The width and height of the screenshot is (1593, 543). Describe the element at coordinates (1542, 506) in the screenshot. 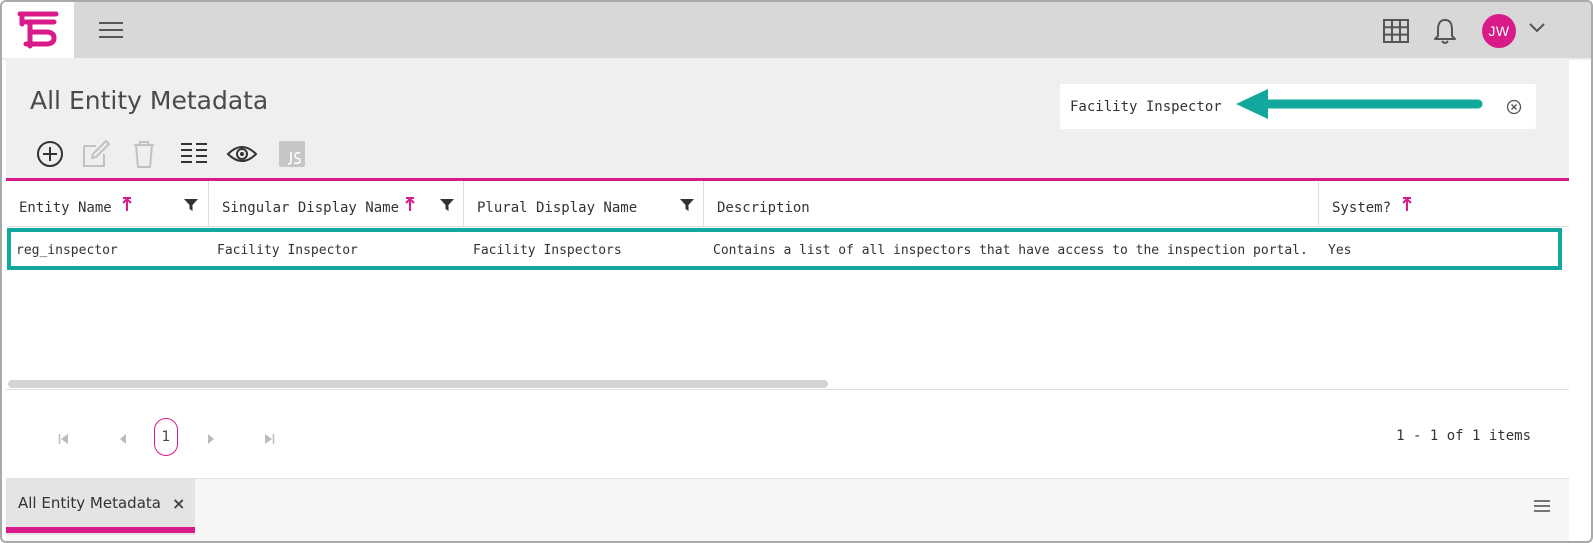

I see `tab-menu-icon` at that location.